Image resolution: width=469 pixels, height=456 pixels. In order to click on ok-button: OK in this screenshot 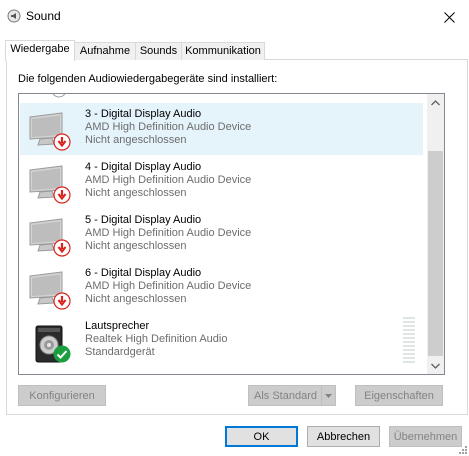, I will do `click(261, 436)`.